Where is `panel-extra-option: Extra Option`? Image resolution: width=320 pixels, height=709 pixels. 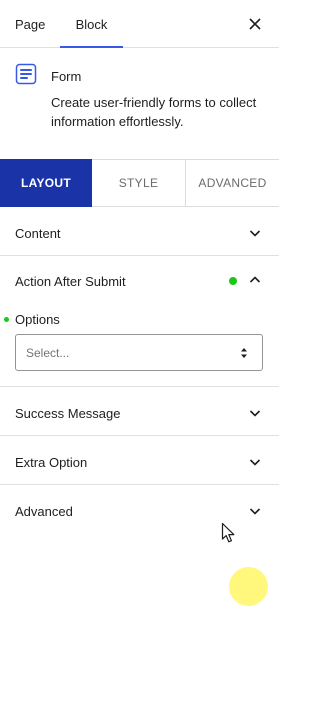 panel-extra-option: Extra Option is located at coordinates (139, 460).